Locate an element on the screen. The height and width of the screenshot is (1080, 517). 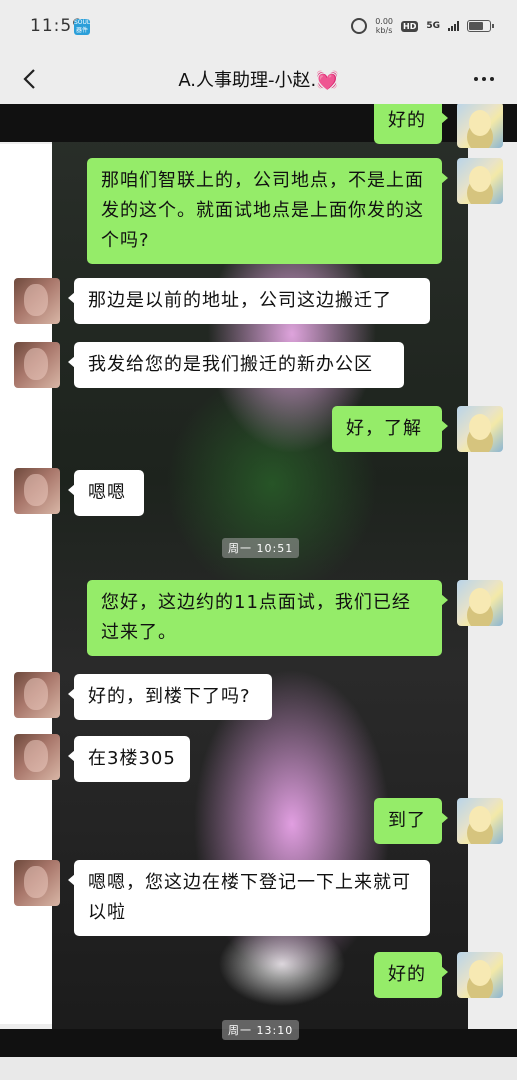
message-bubble-contact: 我发给您的是我们搬迁的新办公区 is located at coordinates (236, 365).